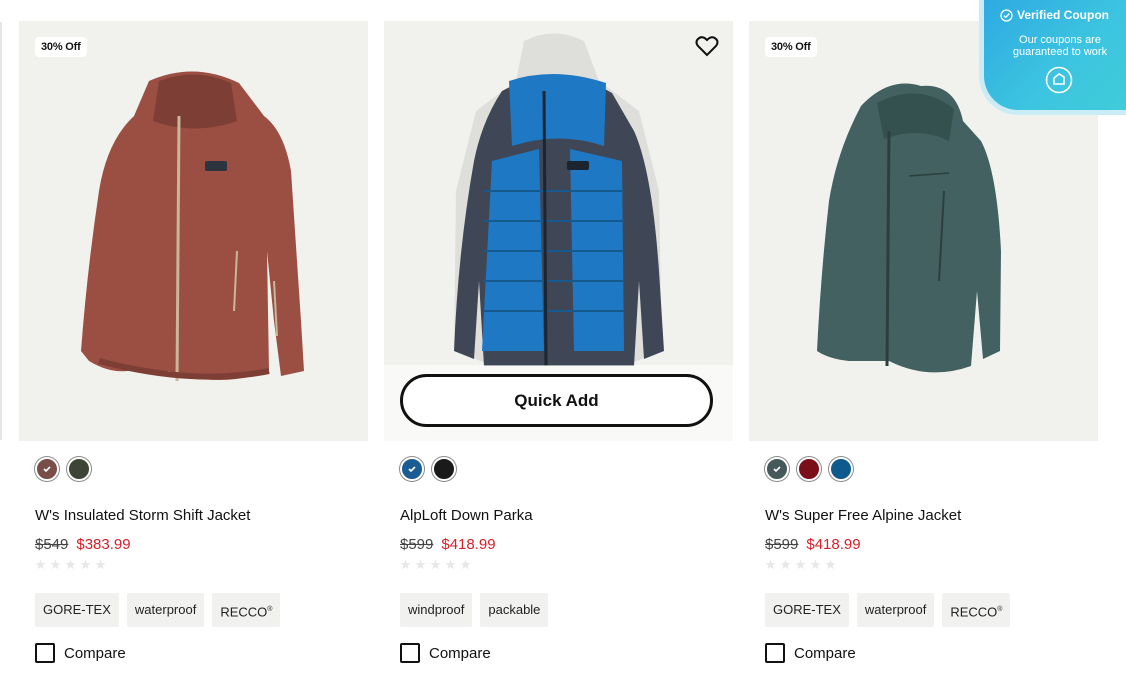 The height and width of the screenshot is (683, 1126). Describe the element at coordinates (466, 515) in the screenshot. I see `product-title: AlpLoft Down Parka` at that location.